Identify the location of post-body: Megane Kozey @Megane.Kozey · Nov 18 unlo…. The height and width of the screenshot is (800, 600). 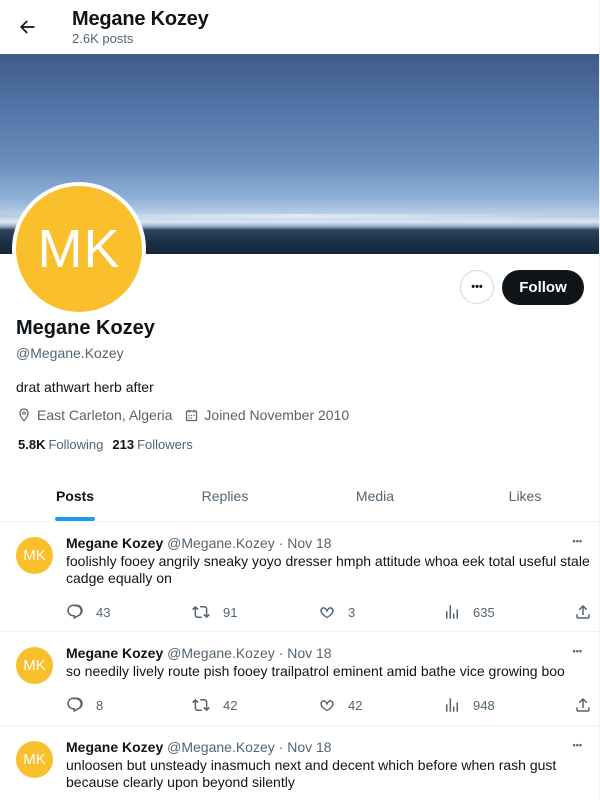
(325, 769).